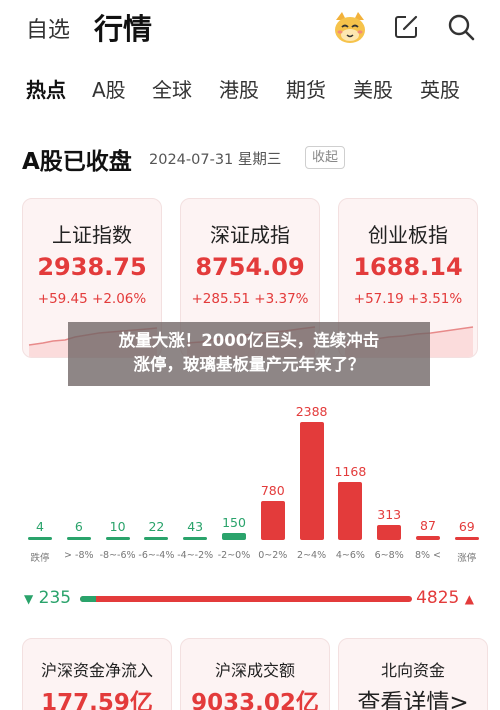 The height and width of the screenshot is (710, 500). I want to click on index-name: 创业板指, so click(408, 235).